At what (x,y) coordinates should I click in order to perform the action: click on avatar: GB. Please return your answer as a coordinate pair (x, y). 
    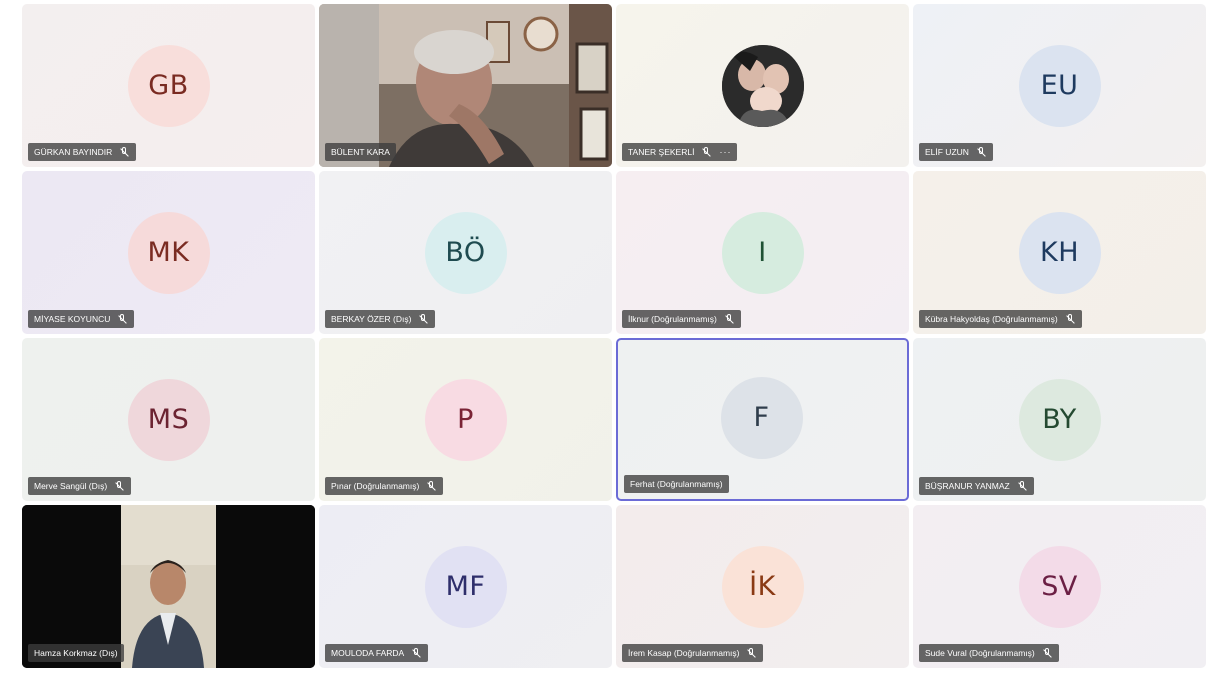
    Looking at the image, I should click on (168, 85).